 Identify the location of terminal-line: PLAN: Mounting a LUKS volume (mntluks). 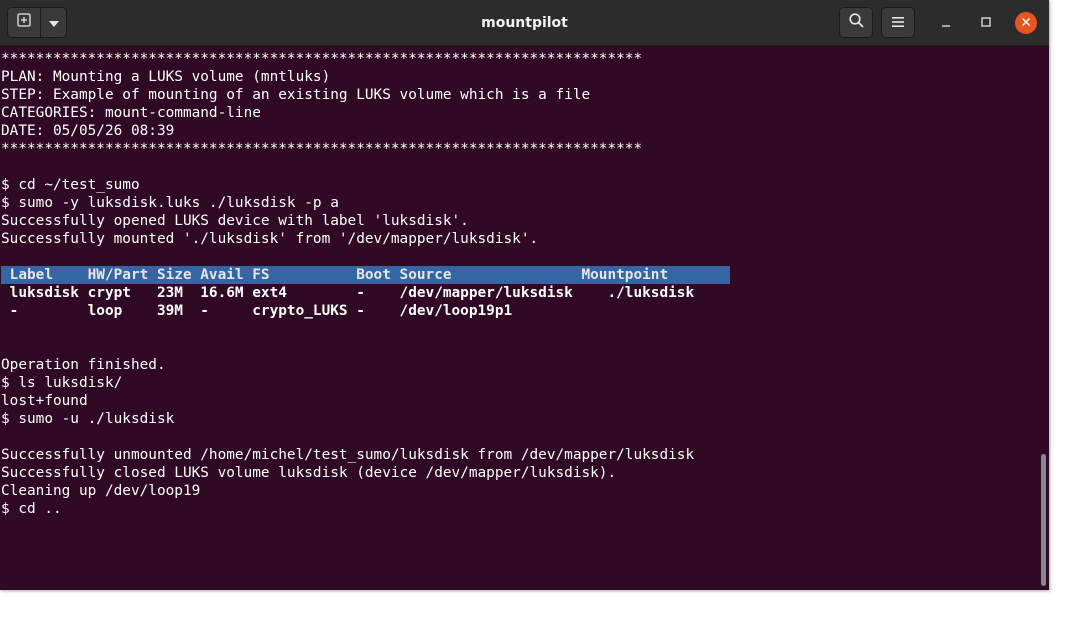
(166, 77).